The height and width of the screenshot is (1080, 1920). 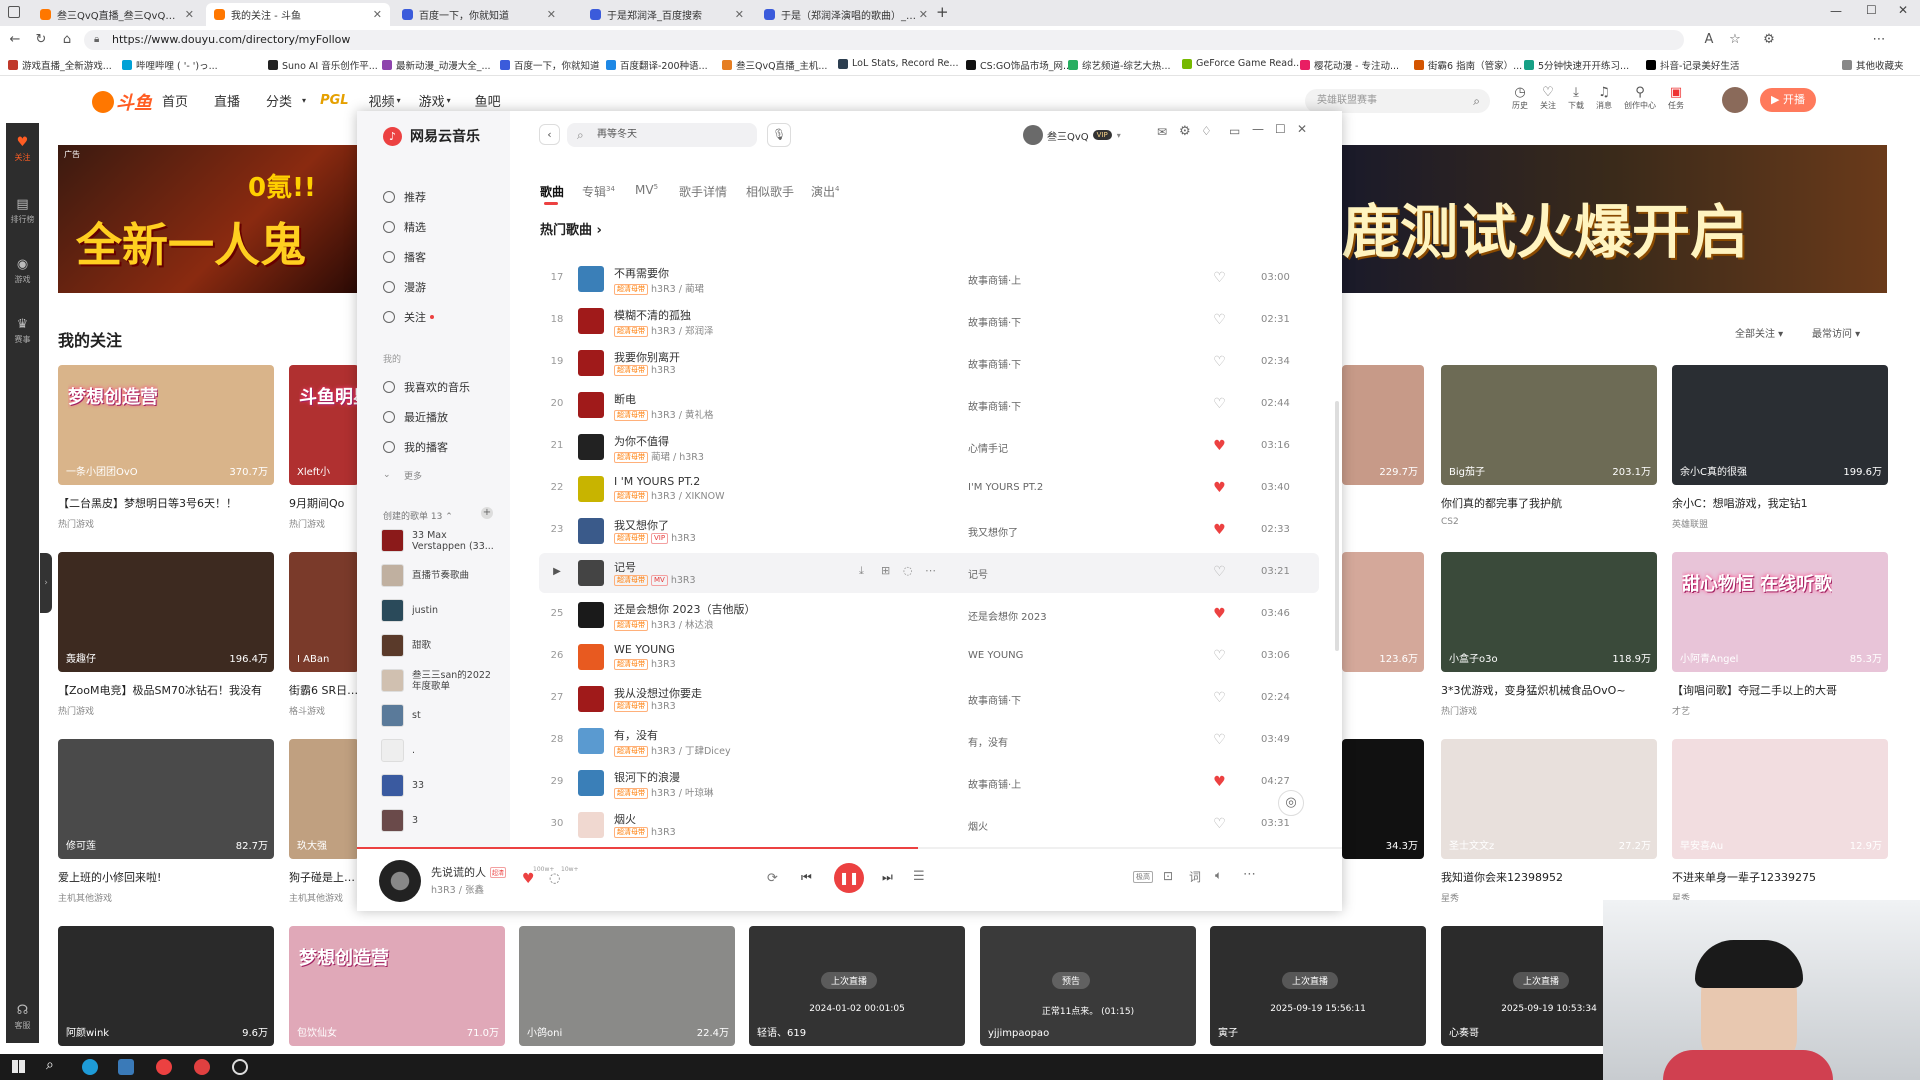 What do you see at coordinates (1576, 98) in the screenshot?
I see `download-button: ⤓ 下载` at bounding box center [1576, 98].